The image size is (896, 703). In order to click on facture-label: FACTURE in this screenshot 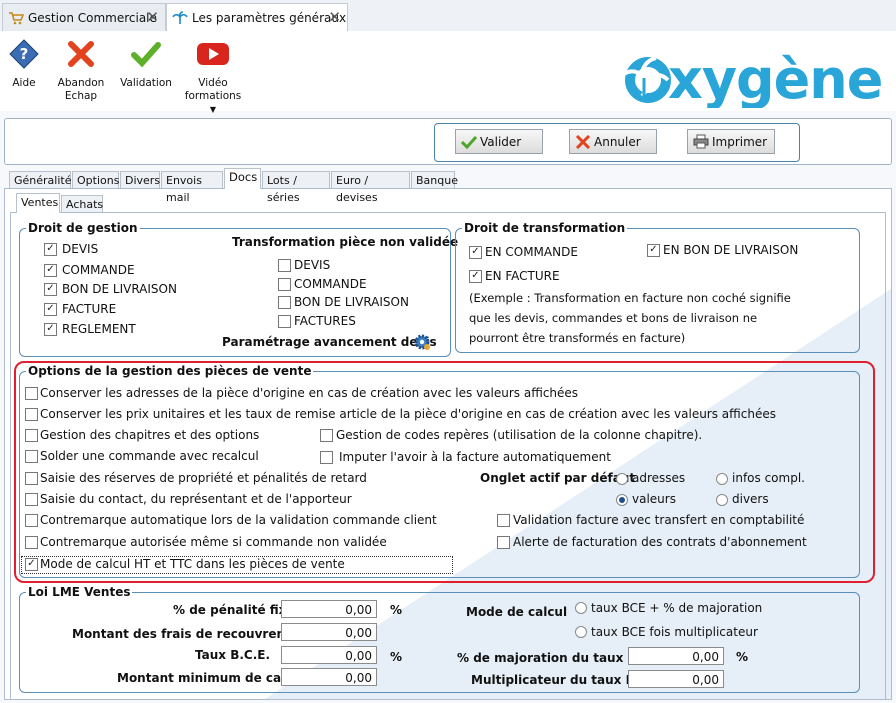, I will do `click(89, 309)`.